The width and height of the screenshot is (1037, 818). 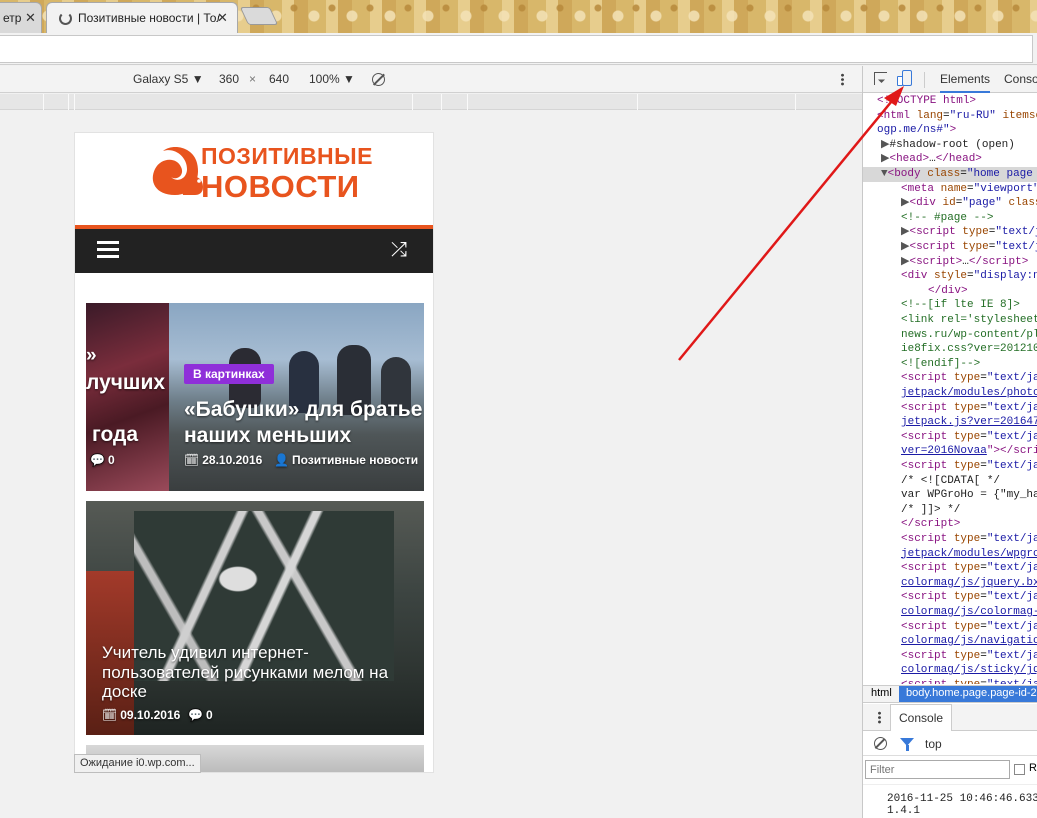 I want to click on dom-node-line: ver=2016Novaa"></scri, so click(x=950, y=451).